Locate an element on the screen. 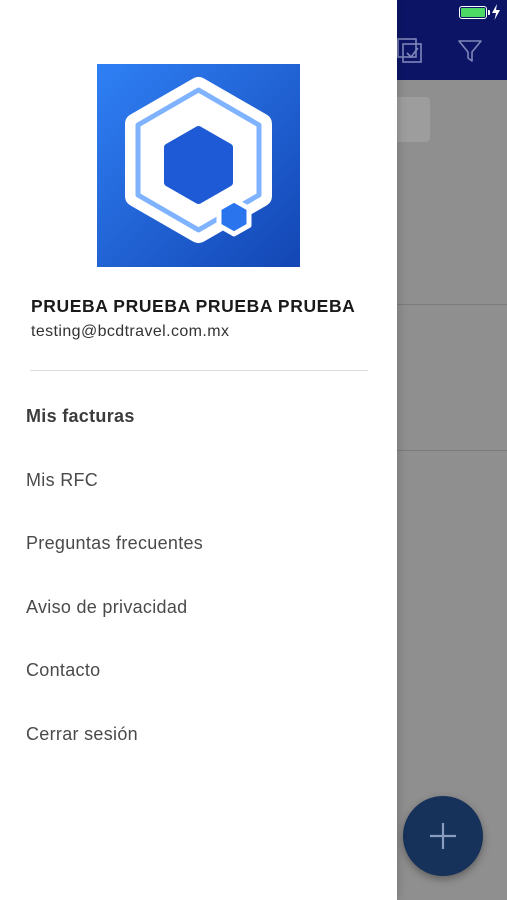 This screenshot has width=507, height=900. charging-bolt-icon is located at coordinates (496, 12).